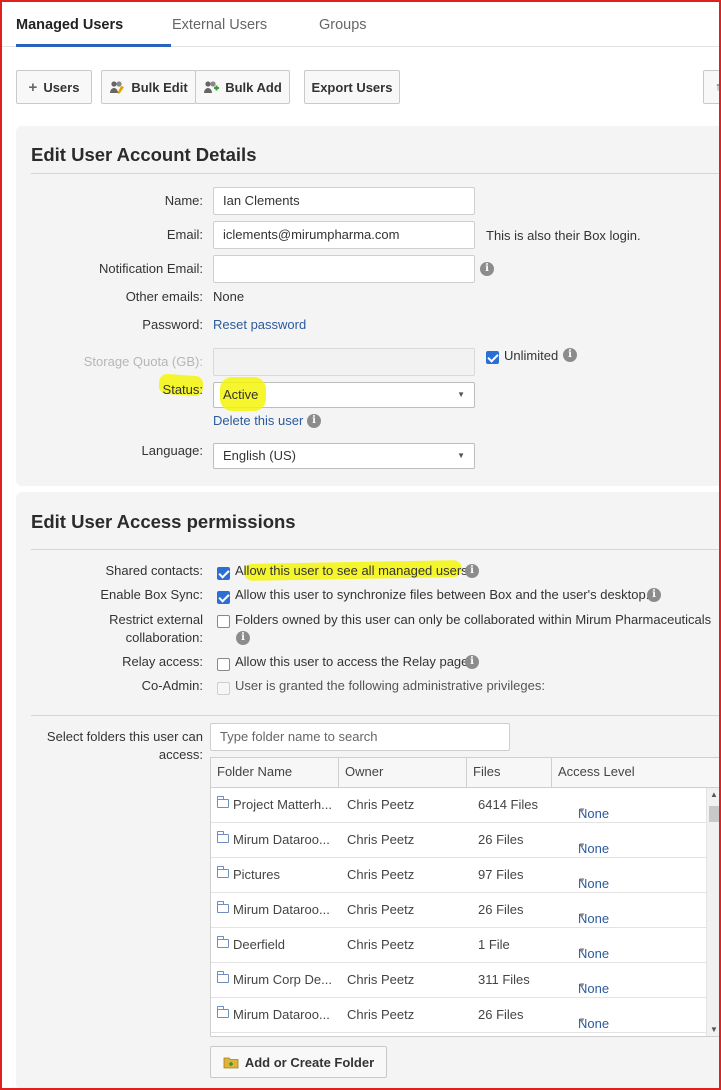 The image size is (721, 1090). What do you see at coordinates (712, 87) in the screenshot?
I see `overflow-button: ↑` at bounding box center [712, 87].